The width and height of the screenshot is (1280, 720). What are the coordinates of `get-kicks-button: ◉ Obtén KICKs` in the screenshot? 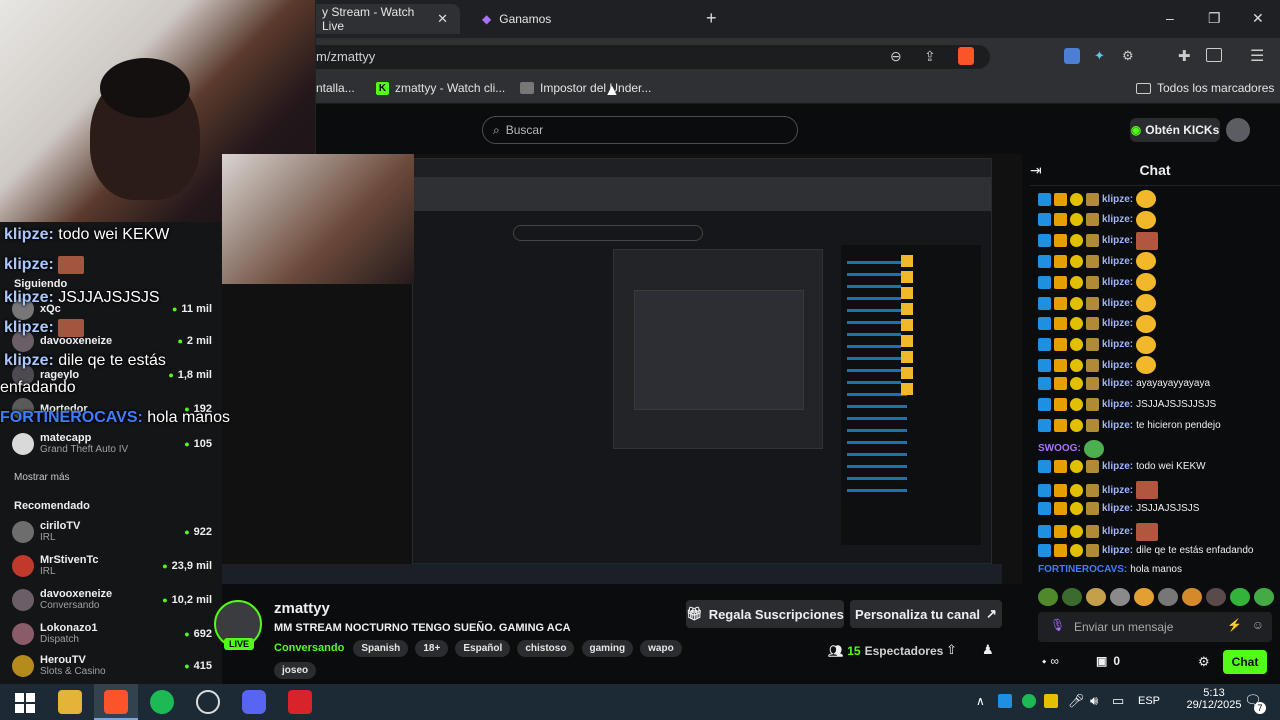 It's located at (1175, 130).